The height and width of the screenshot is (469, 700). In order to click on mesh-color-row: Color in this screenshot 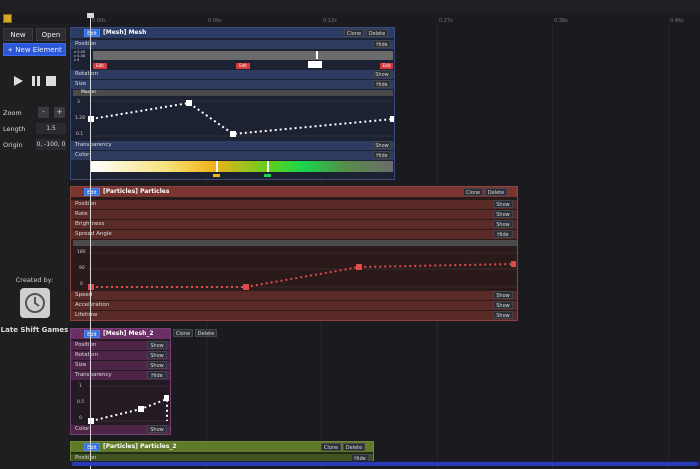, I will do `click(232, 155)`.